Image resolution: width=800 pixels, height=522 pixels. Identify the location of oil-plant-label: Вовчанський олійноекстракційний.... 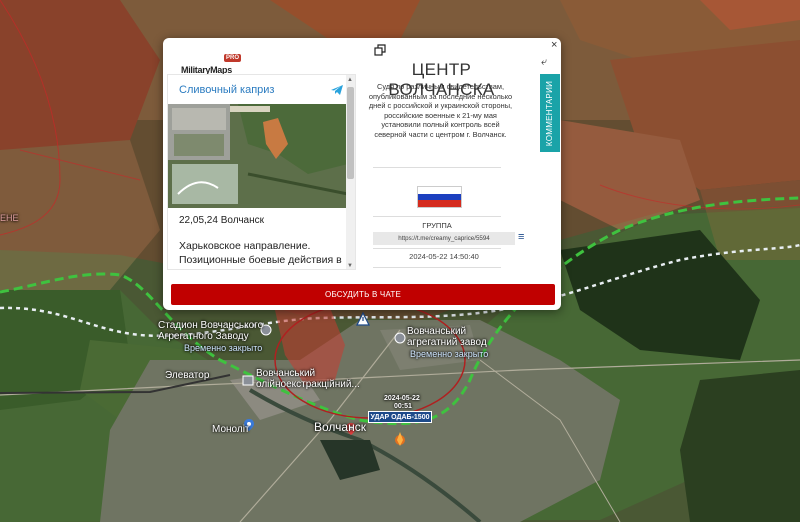
(308, 379).